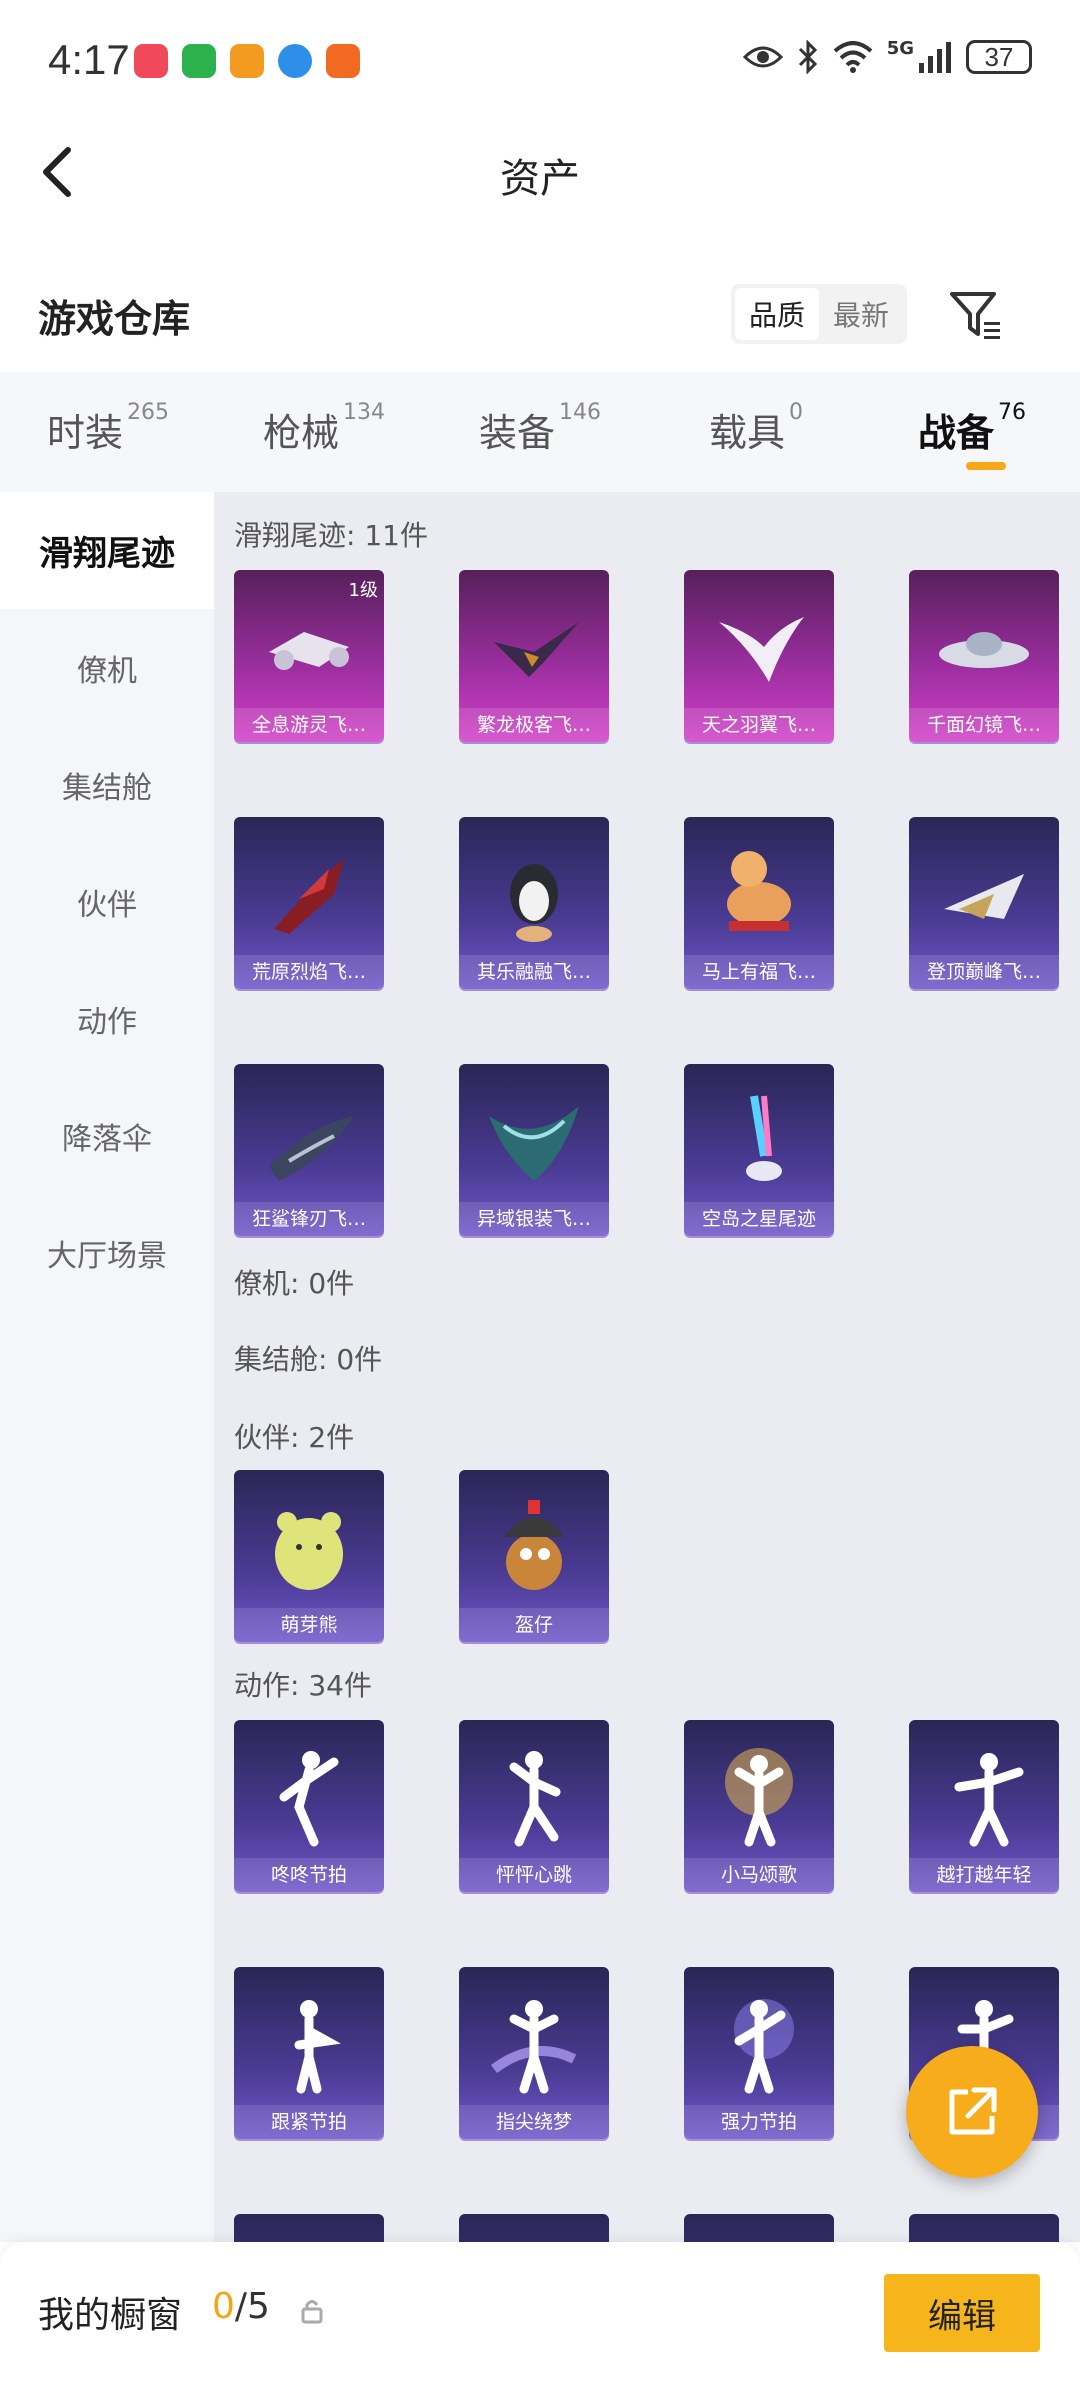  Describe the element at coordinates (777, 314) in the screenshot. I see `sort-quality-button: 品质` at that location.